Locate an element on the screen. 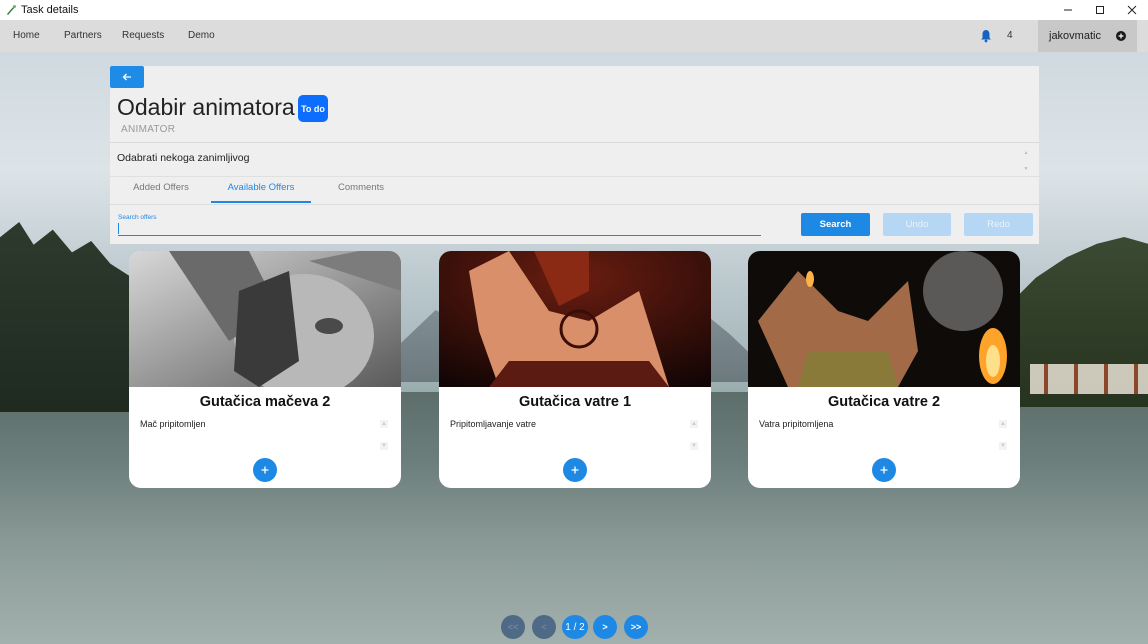 The width and height of the screenshot is (1148, 644). first-page-button: << is located at coordinates (513, 627).